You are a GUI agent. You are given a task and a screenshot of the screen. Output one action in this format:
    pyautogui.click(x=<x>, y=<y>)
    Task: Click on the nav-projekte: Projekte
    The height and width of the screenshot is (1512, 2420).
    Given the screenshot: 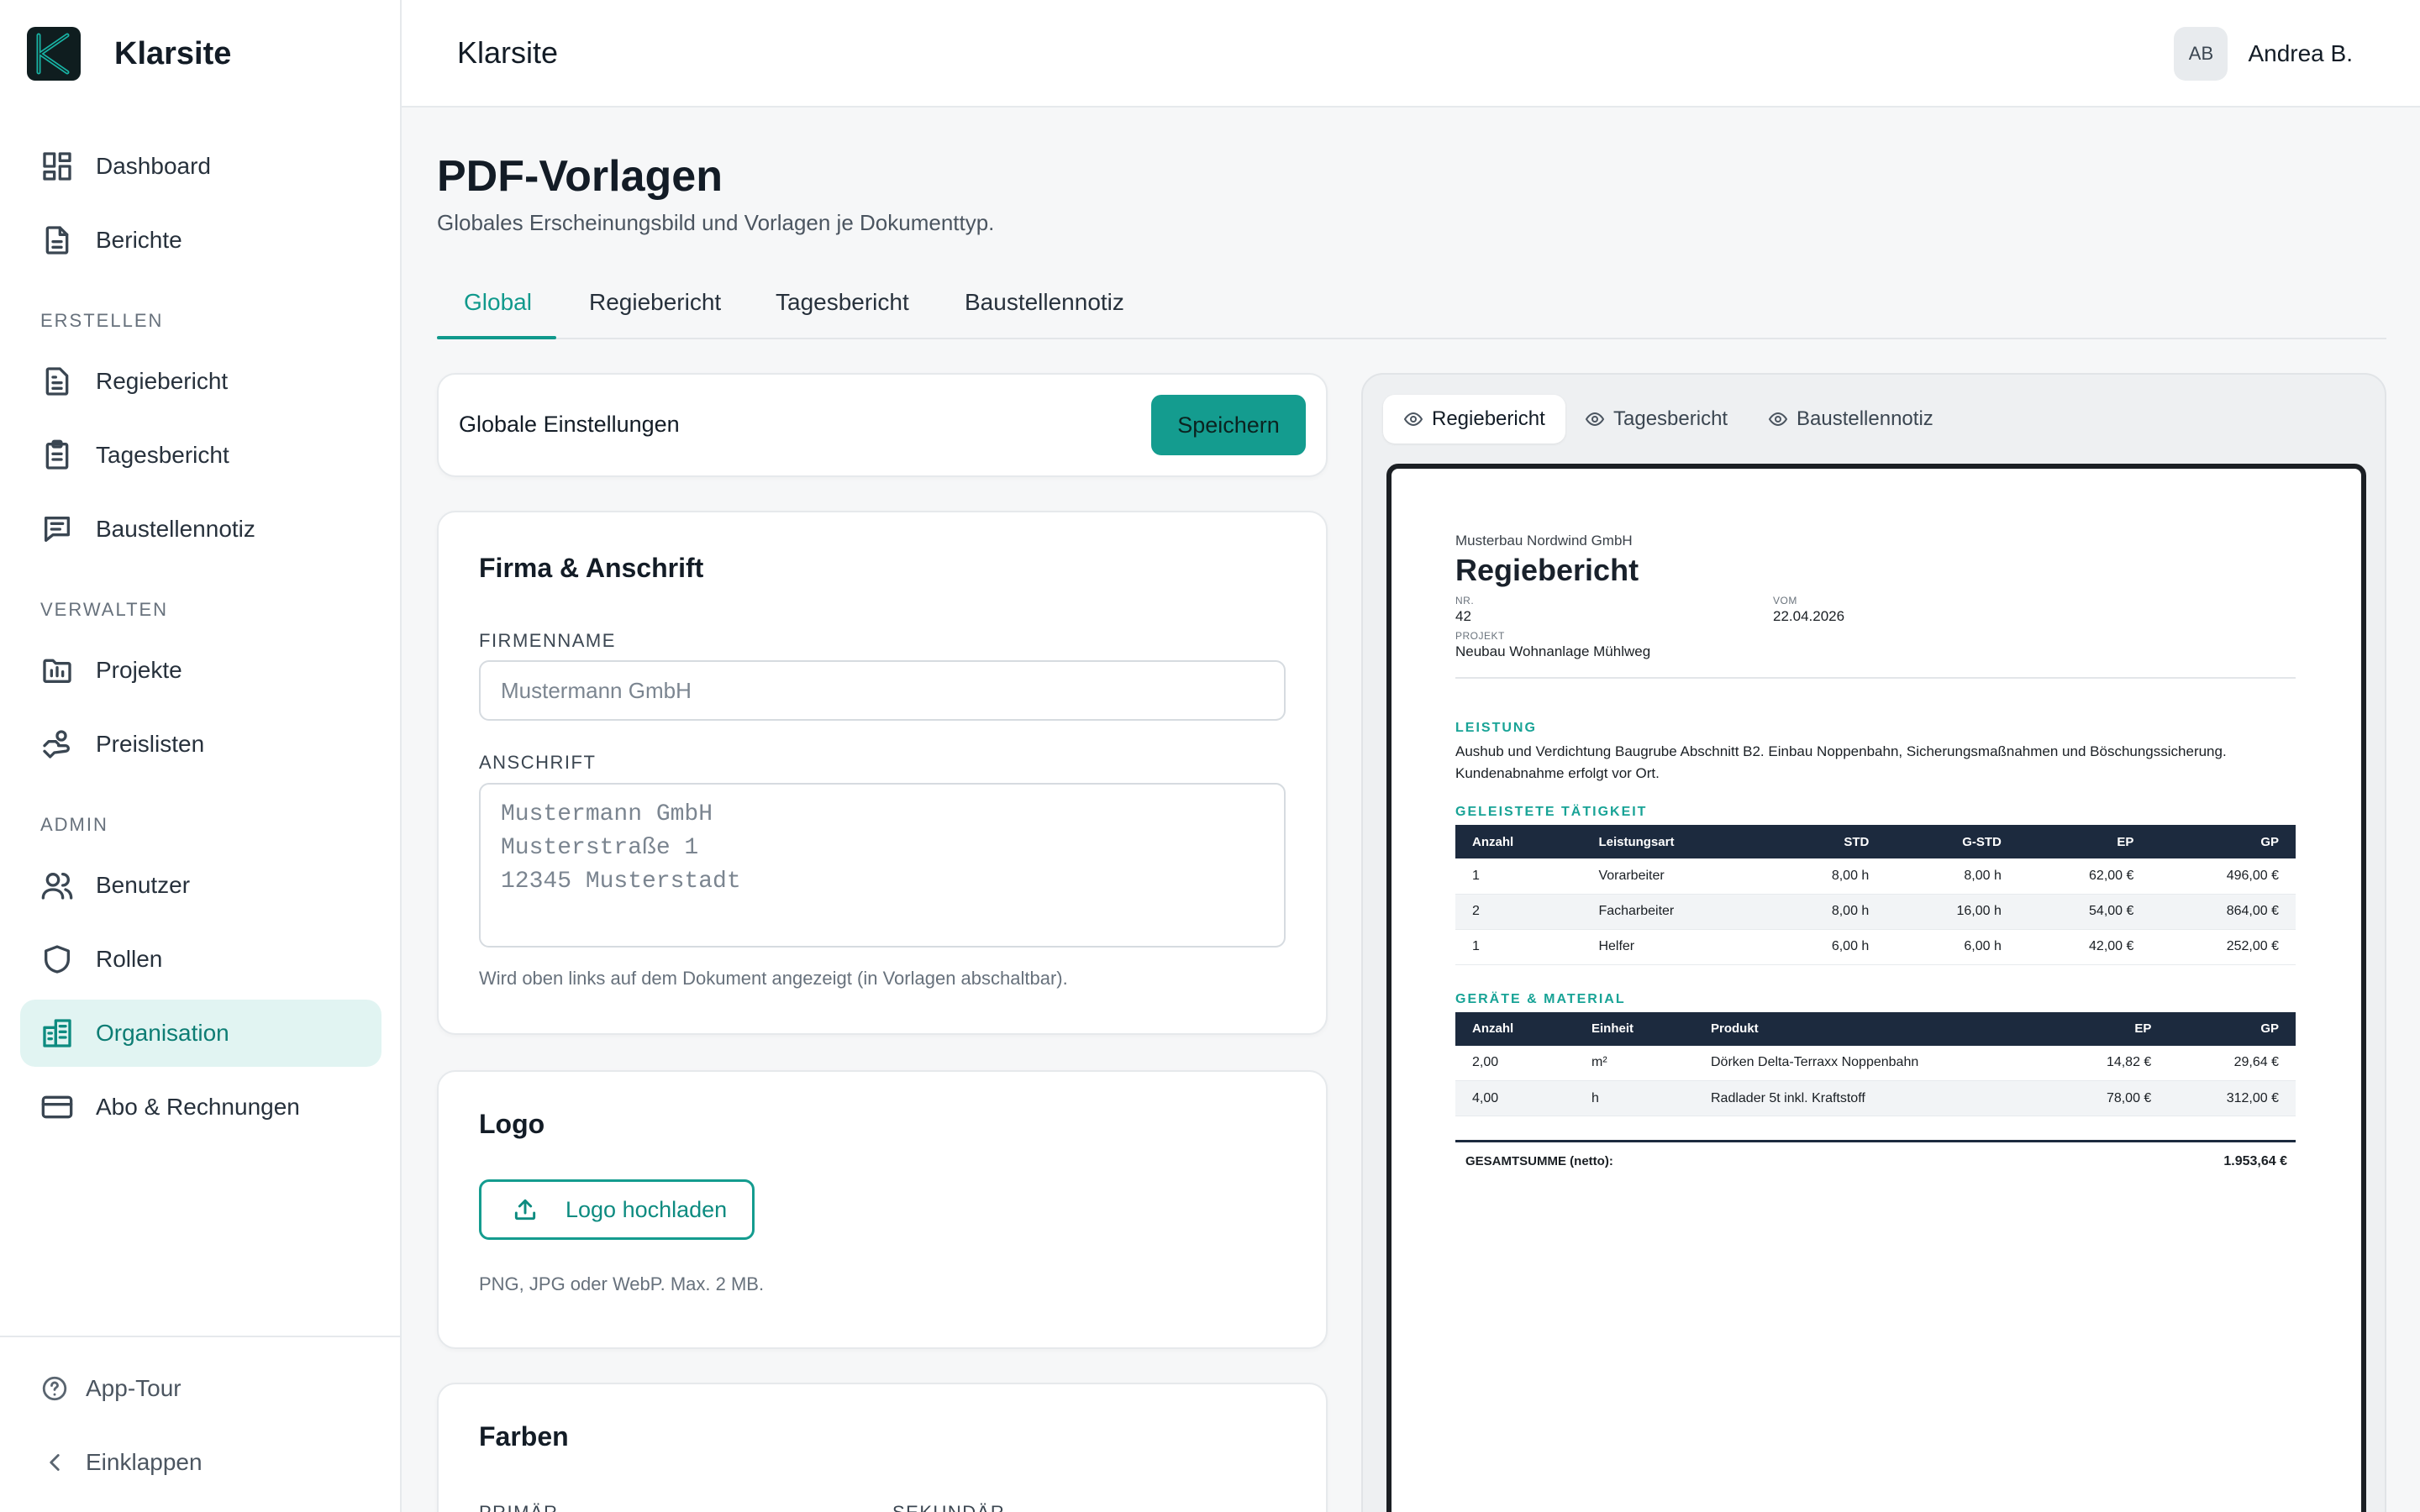 What is the action you would take?
    pyautogui.click(x=200, y=670)
    